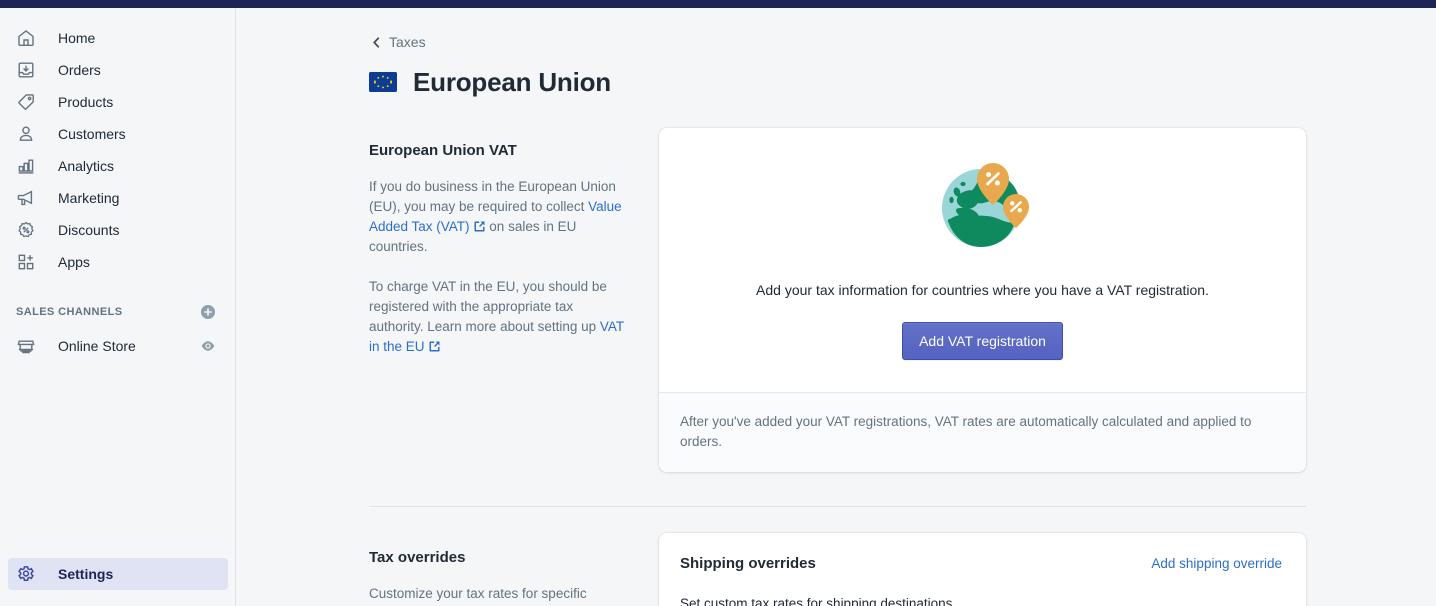  I want to click on section-divider, so click(837, 506).